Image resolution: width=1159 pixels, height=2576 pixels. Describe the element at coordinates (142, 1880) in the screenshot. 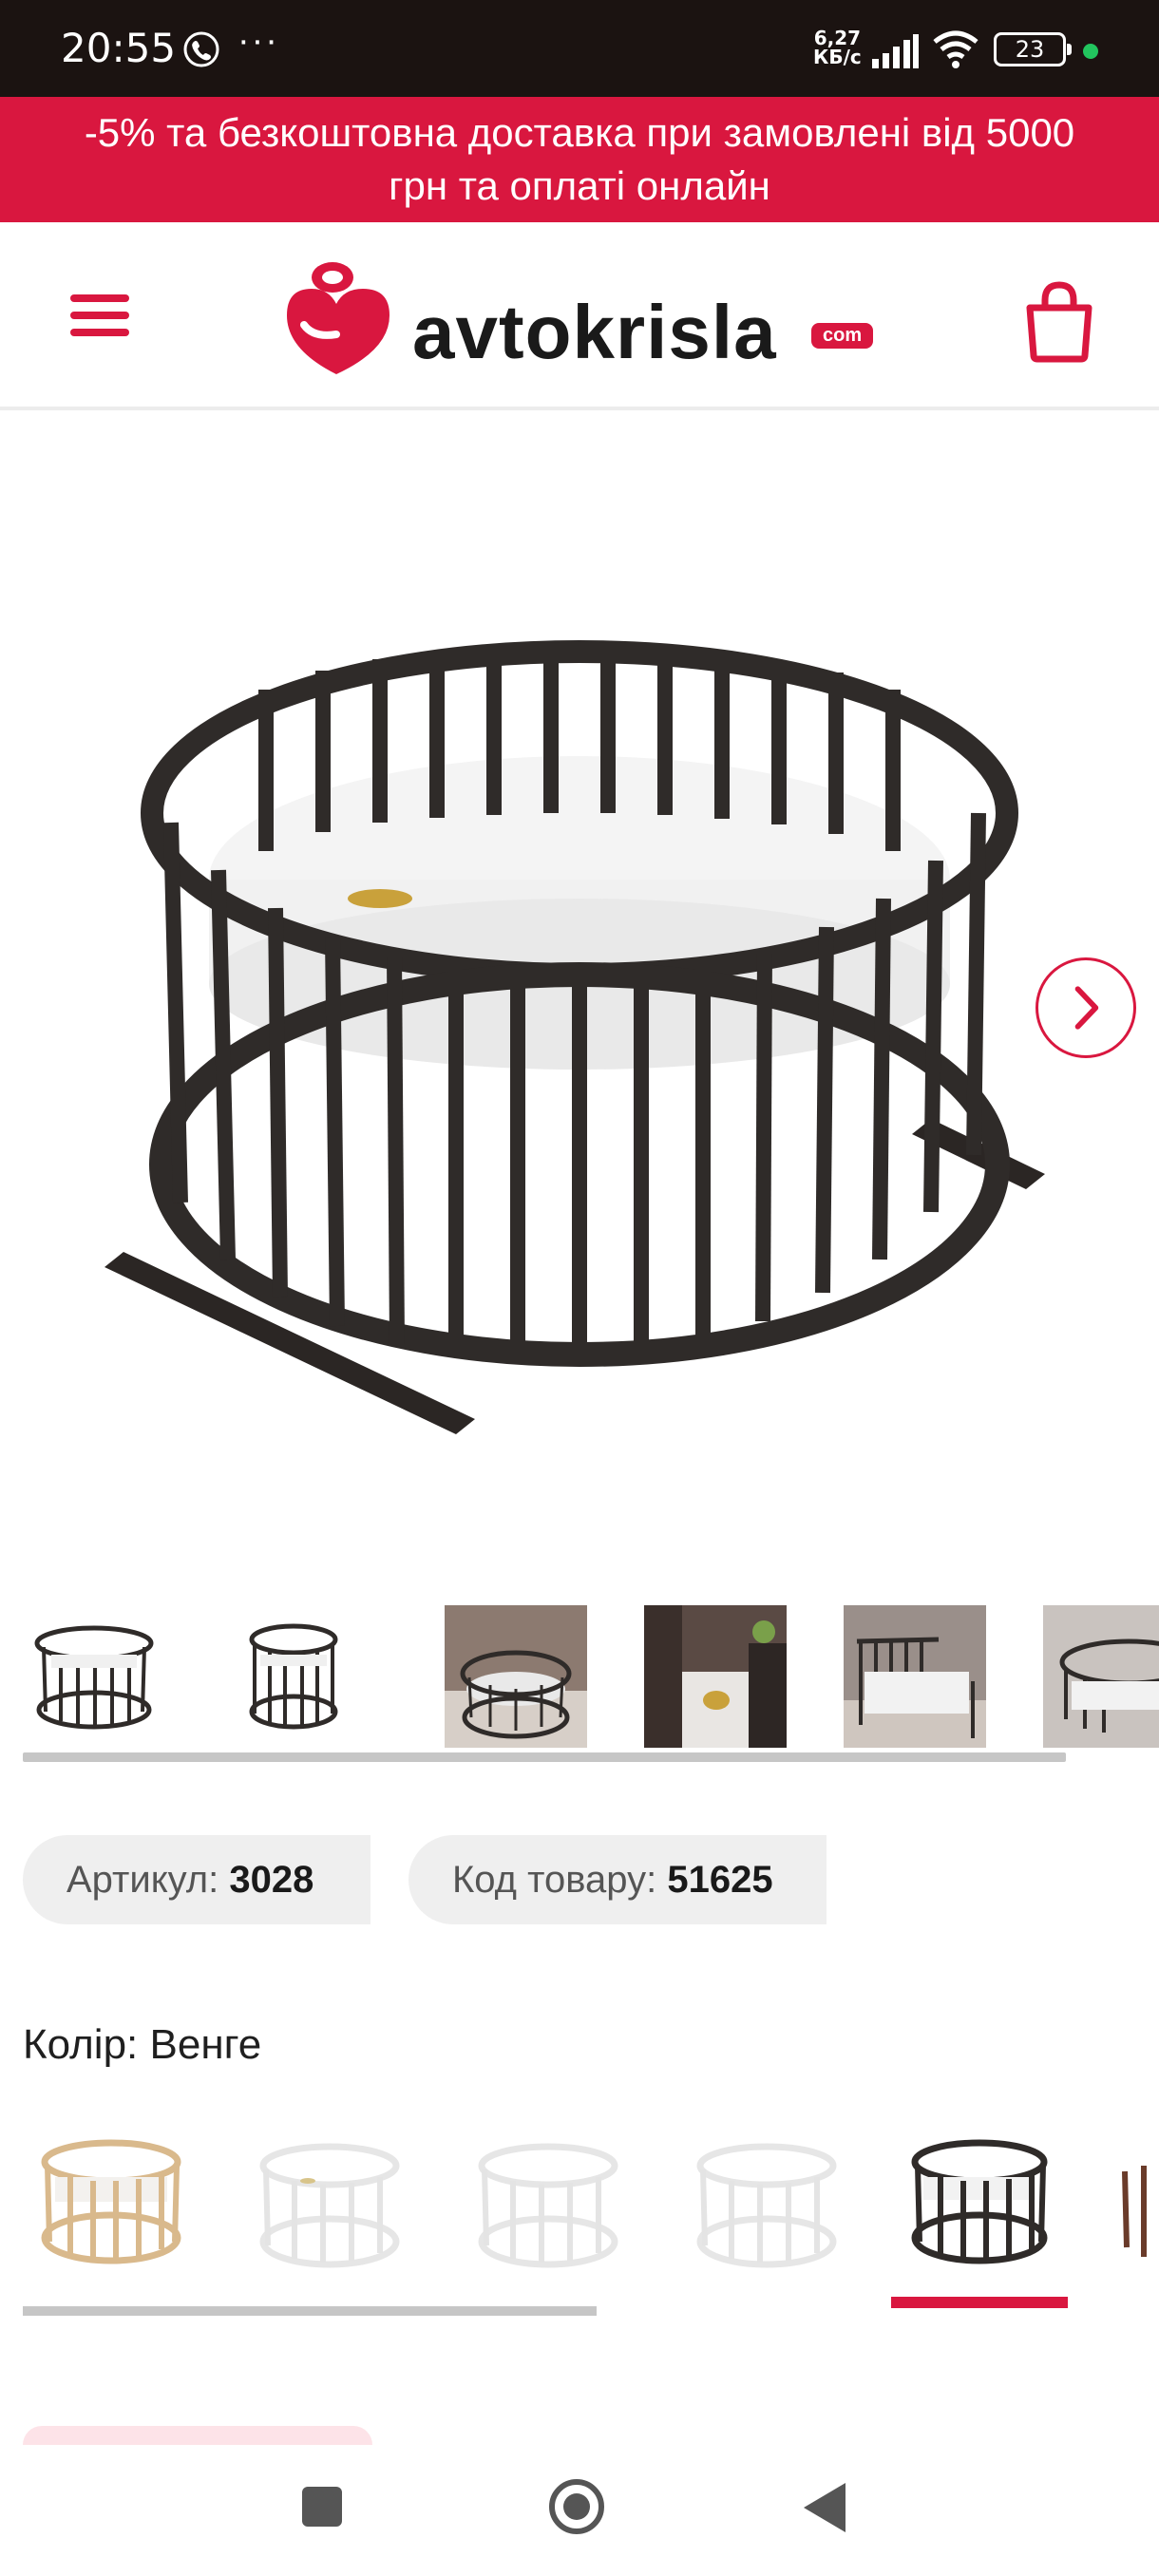

I see `article-label: Артикул:` at that location.